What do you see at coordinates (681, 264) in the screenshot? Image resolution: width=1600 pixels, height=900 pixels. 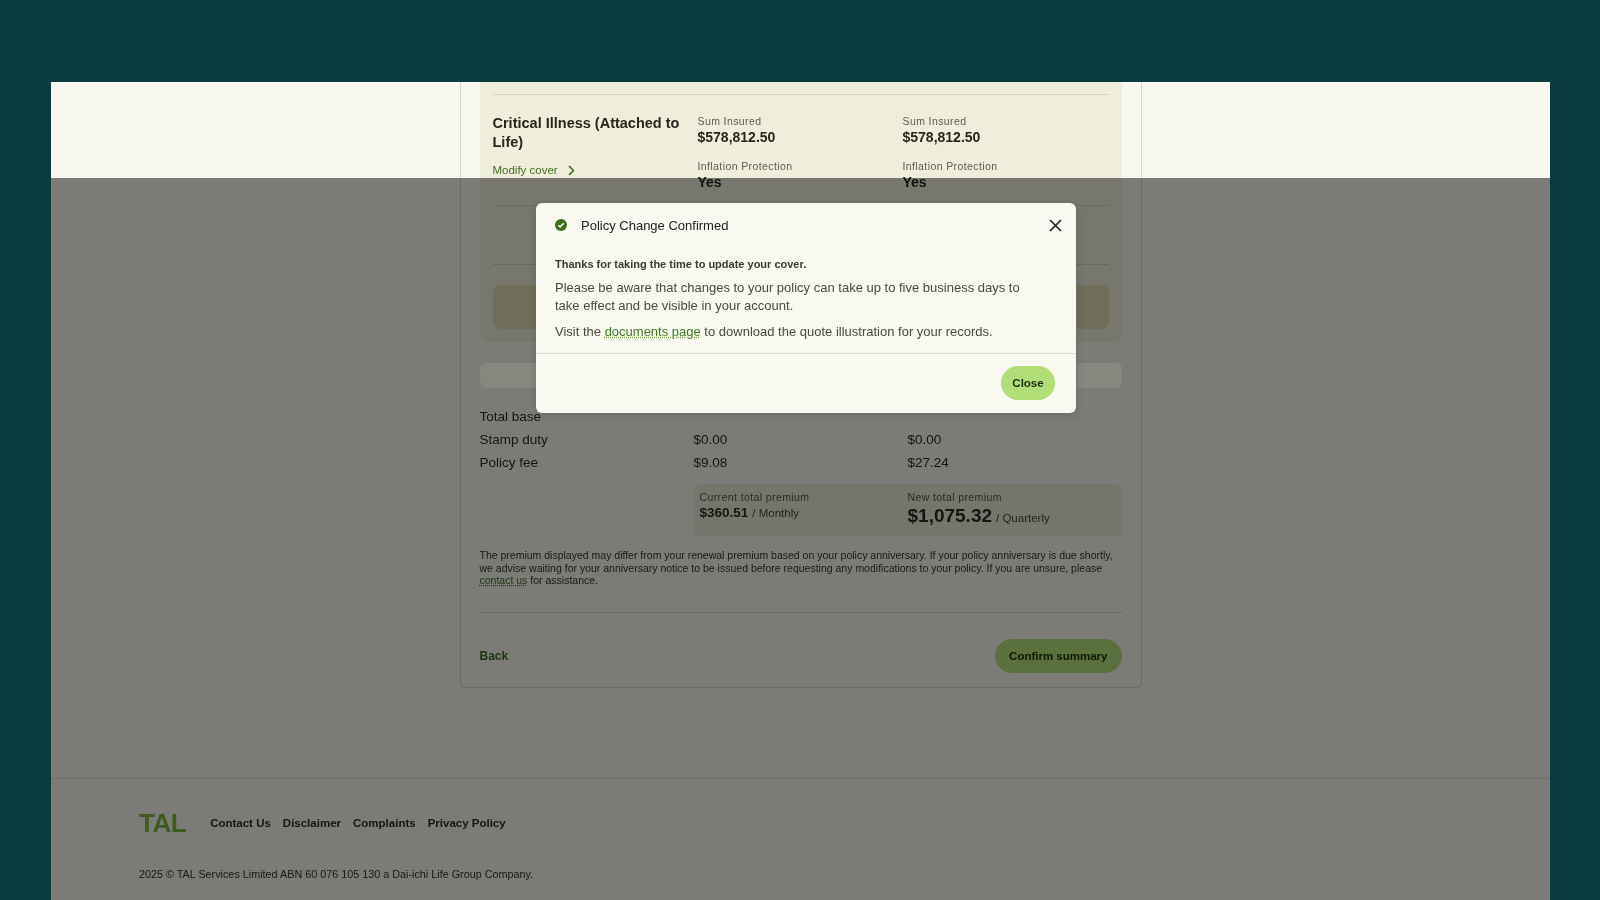 I see `dialog-intro: Thanks for taking the time to update your cover.` at bounding box center [681, 264].